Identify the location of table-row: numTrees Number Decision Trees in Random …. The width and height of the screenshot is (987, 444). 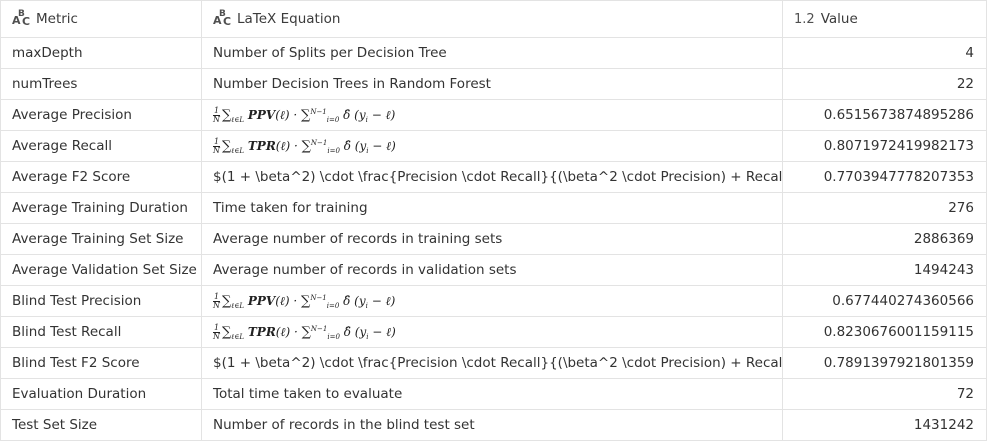
(493, 84).